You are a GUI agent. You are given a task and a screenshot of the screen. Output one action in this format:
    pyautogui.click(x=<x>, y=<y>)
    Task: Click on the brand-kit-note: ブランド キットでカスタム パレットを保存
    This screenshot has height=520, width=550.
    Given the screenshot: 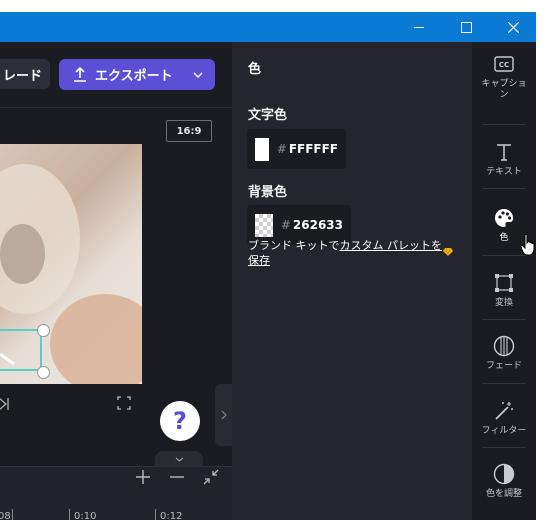 What is the action you would take?
    pyautogui.click(x=348, y=253)
    